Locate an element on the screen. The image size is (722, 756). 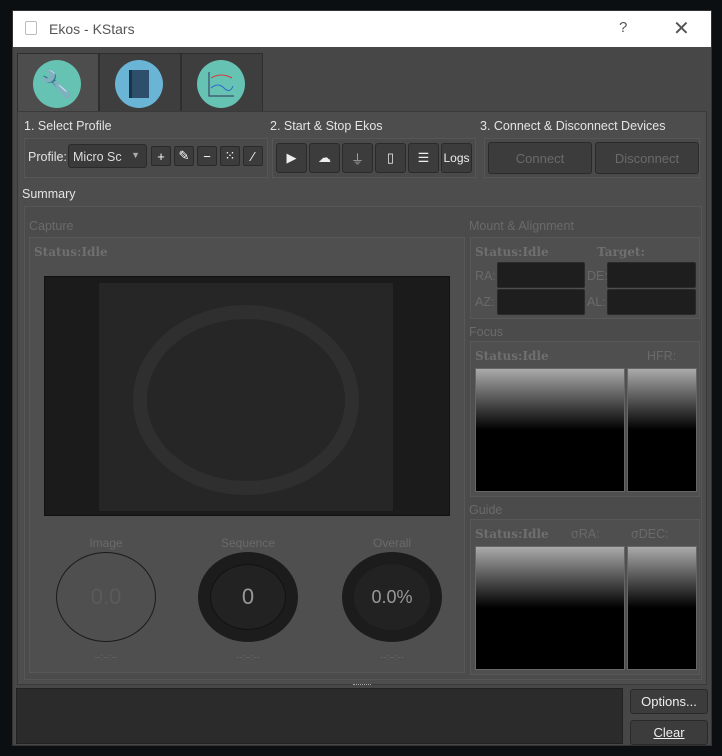
al-label: AL: is located at coordinates (596, 302).